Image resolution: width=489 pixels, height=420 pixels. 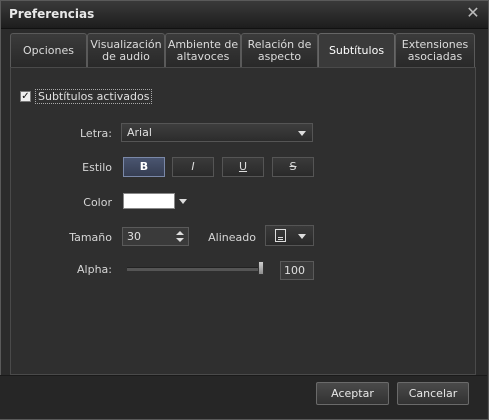 I want to click on italic-button: I, so click(x=193, y=167).